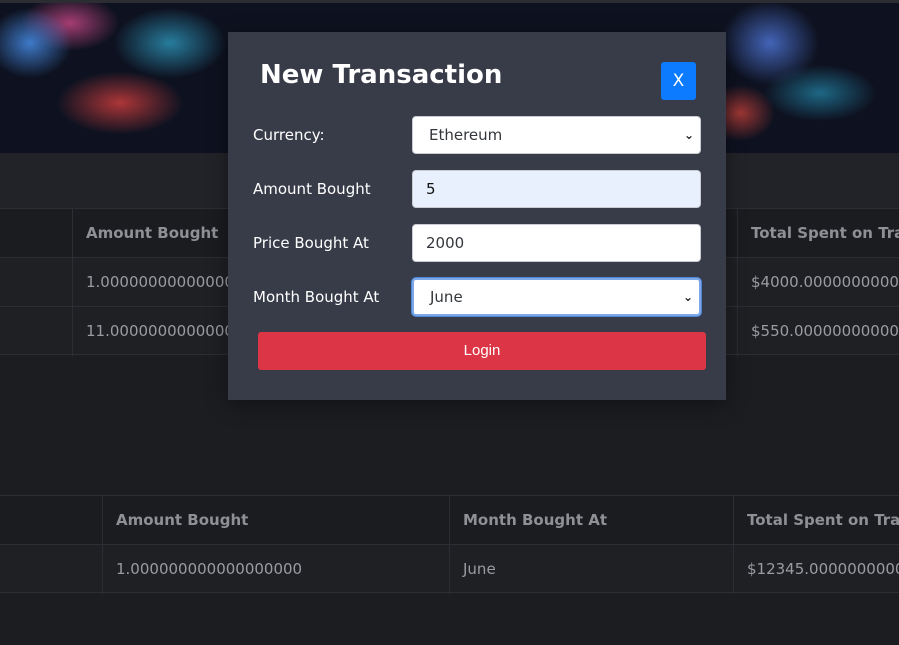  What do you see at coordinates (311, 243) in the screenshot?
I see `price-label: Price Bought At` at bounding box center [311, 243].